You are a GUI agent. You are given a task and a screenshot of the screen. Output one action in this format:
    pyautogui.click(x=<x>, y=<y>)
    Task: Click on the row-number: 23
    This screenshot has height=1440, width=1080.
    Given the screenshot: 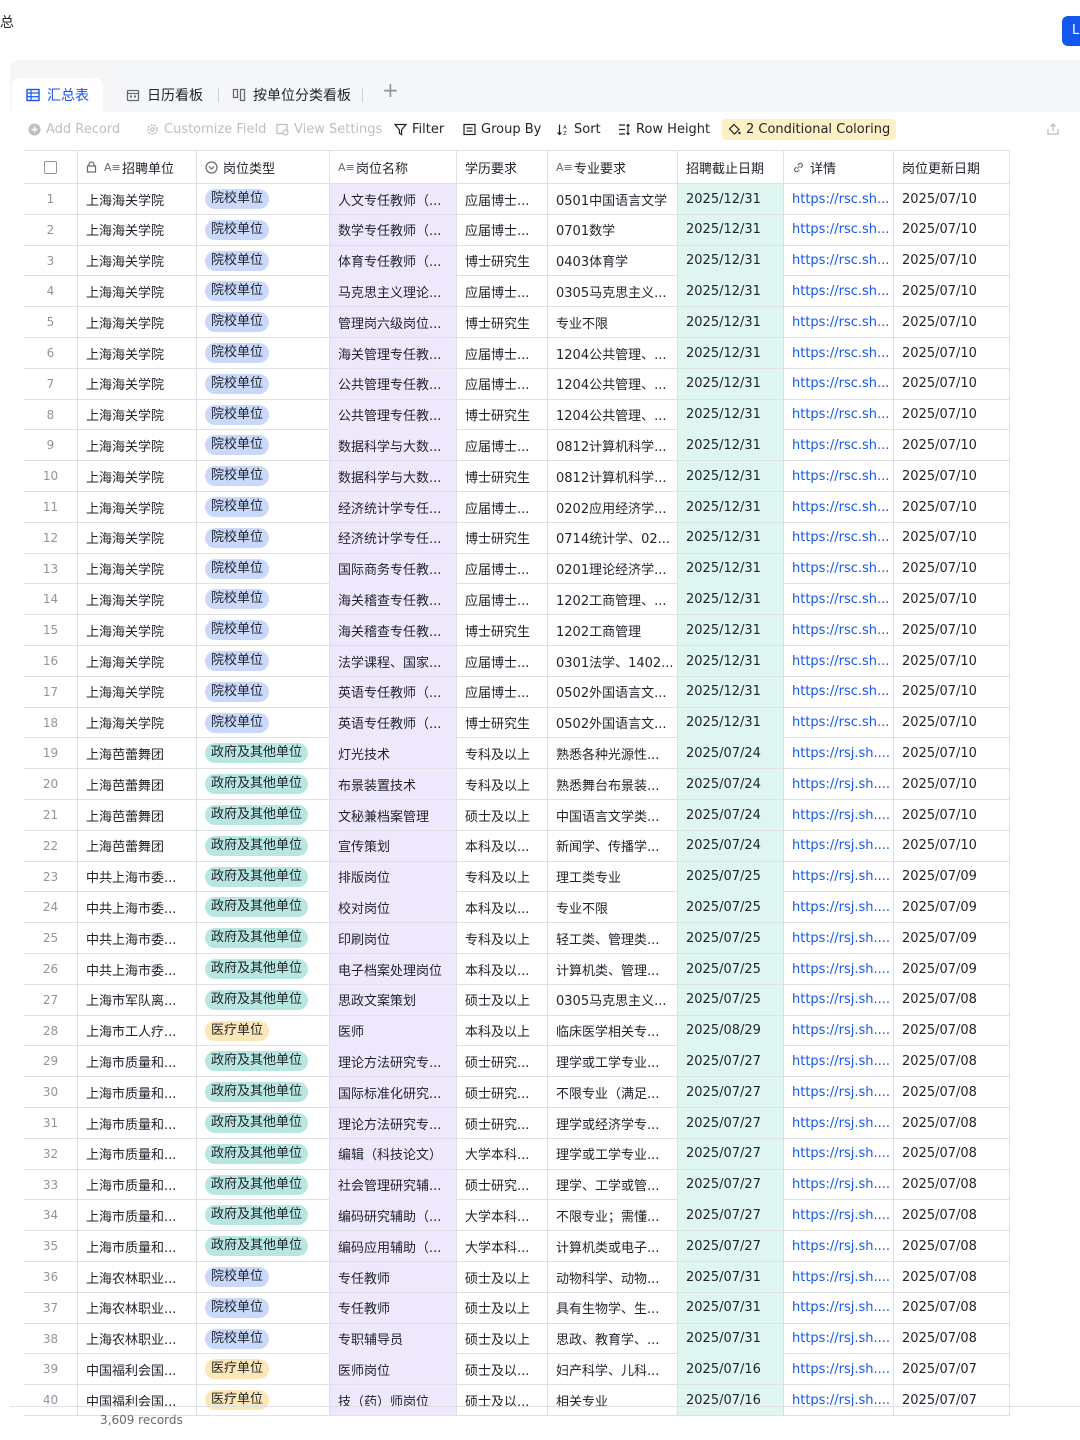 What is the action you would take?
    pyautogui.click(x=51, y=876)
    